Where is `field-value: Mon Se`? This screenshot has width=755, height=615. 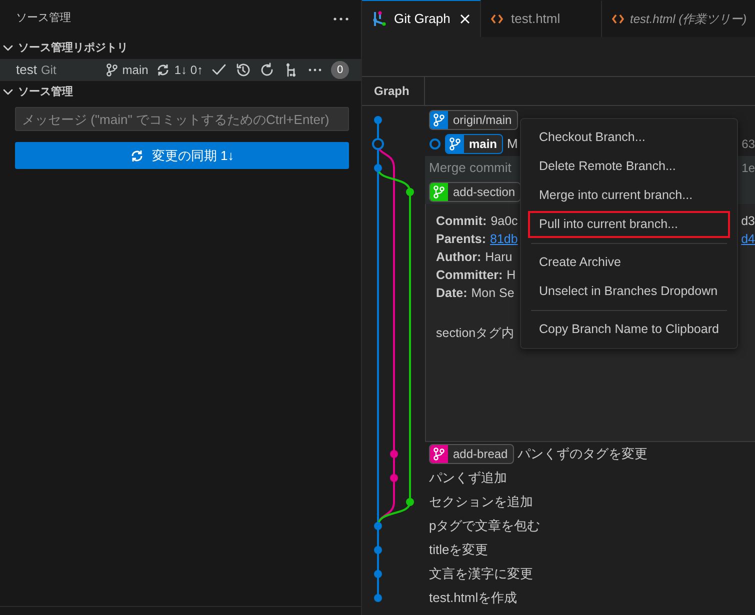 field-value: Mon Se is located at coordinates (492, 293).